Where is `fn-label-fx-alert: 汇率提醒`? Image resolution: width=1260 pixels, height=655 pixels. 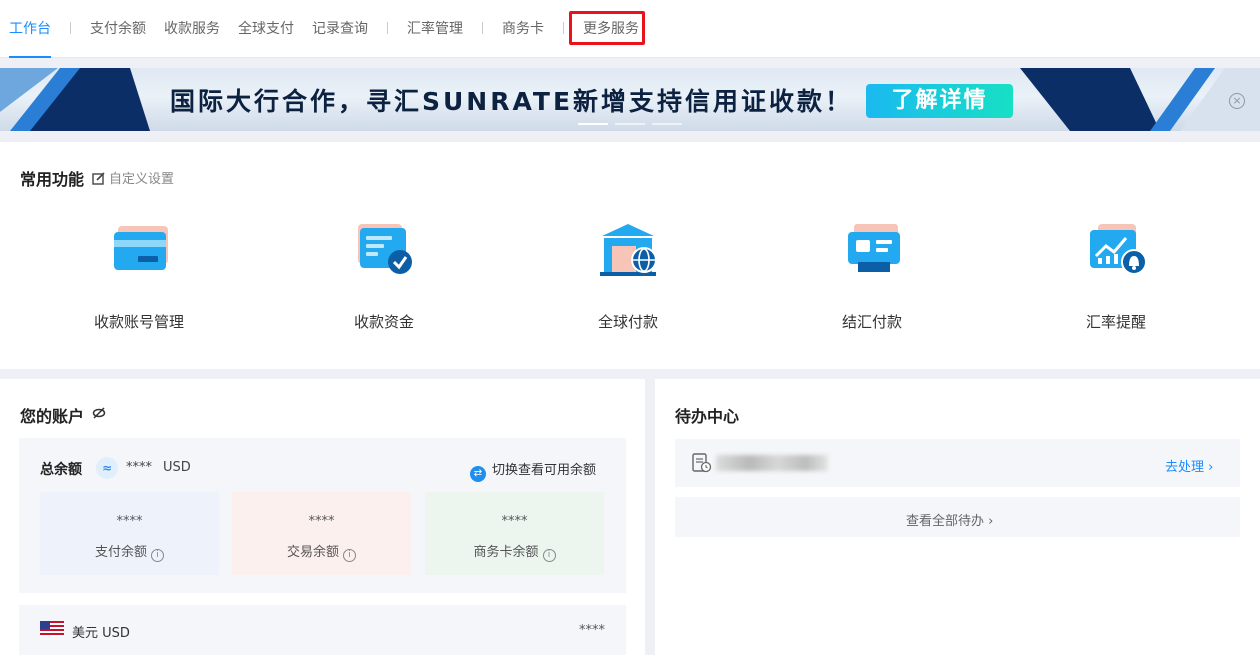 fn-label-fx-alert: 汇率提醒 is located at coordinates (1116, 321).